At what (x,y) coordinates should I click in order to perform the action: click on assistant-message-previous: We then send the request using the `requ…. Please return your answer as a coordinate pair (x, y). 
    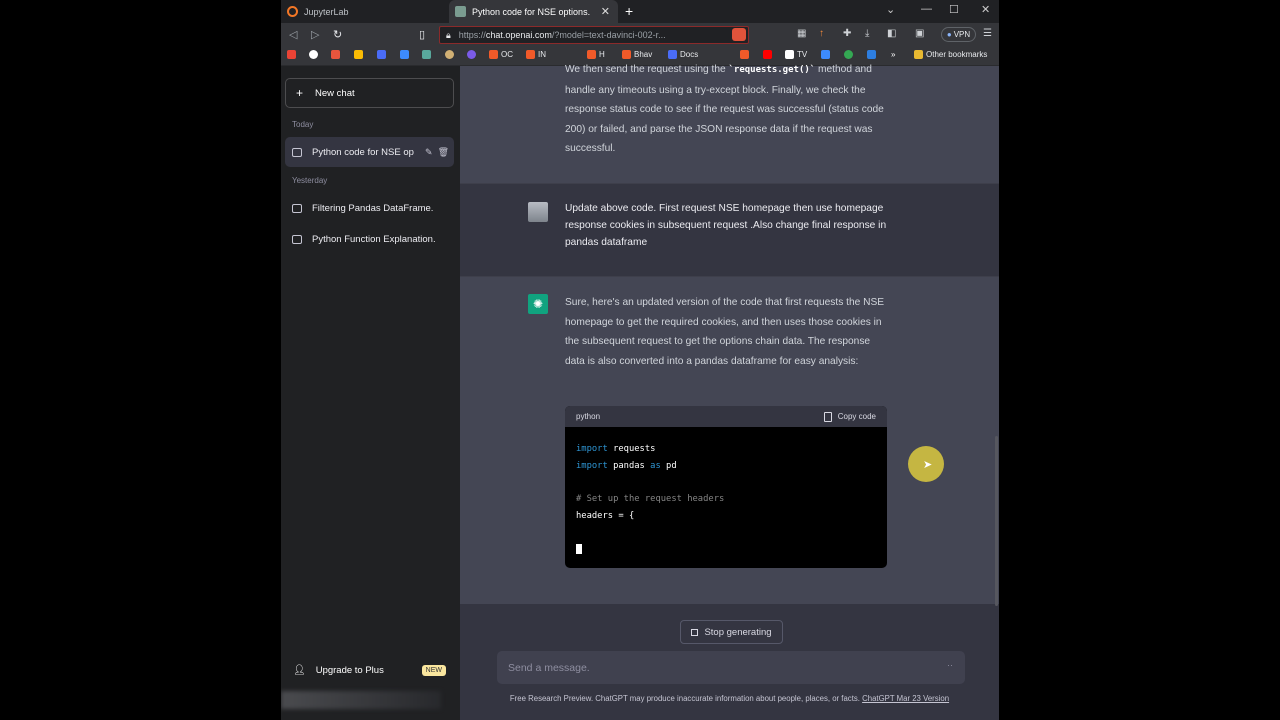
    Looking at the image, I should click on (729, 123).